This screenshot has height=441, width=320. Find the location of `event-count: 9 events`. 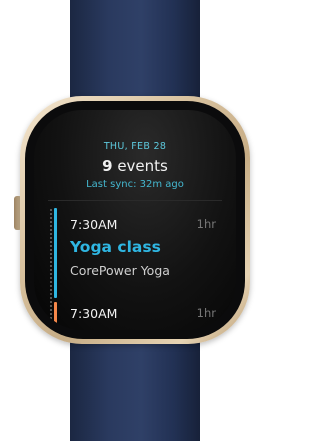

event-count: 9 events is located at coordinates (135, 166).